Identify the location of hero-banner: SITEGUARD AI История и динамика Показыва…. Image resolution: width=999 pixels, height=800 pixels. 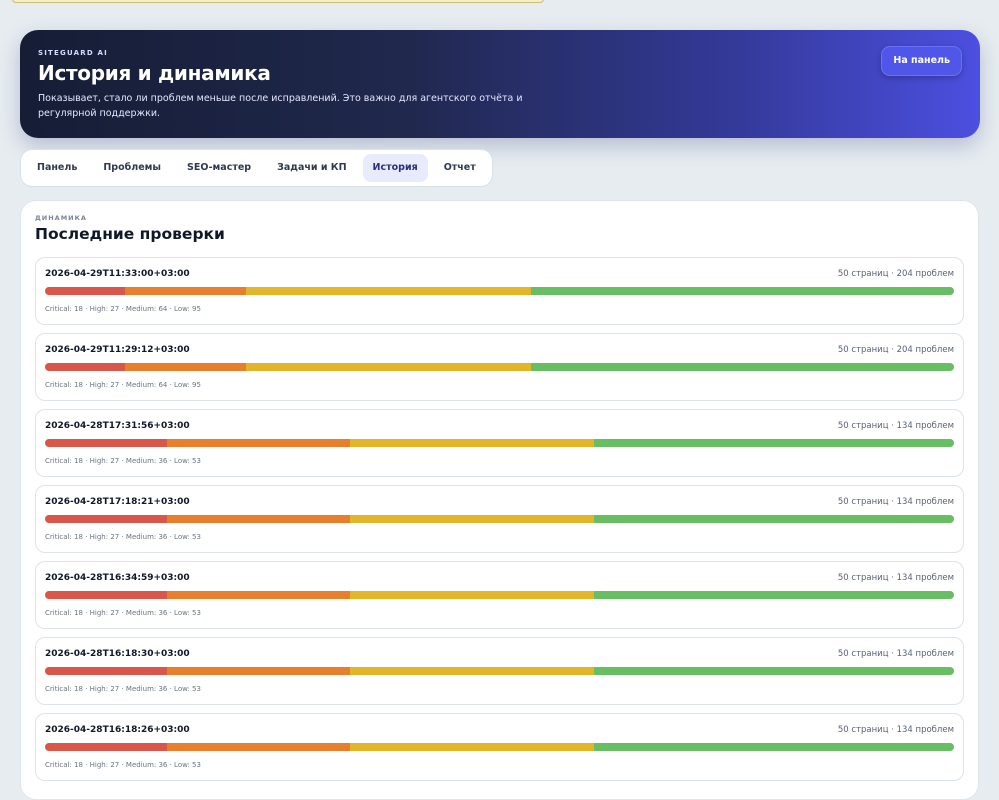
(500, 84).